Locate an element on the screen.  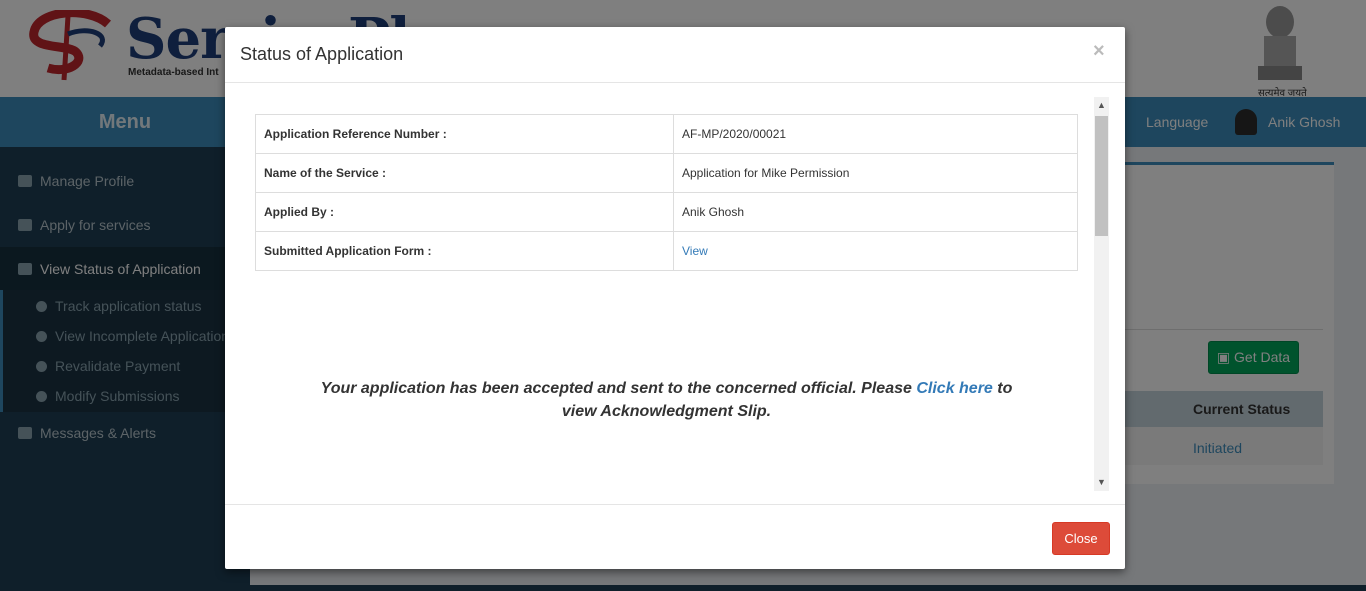
row-value: View is located at coordinates (875, 251).